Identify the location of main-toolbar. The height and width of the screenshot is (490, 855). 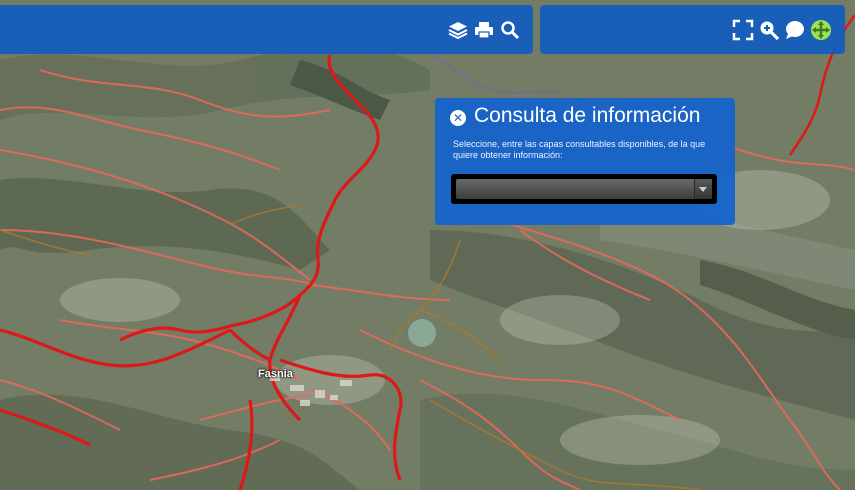
(266, 29).